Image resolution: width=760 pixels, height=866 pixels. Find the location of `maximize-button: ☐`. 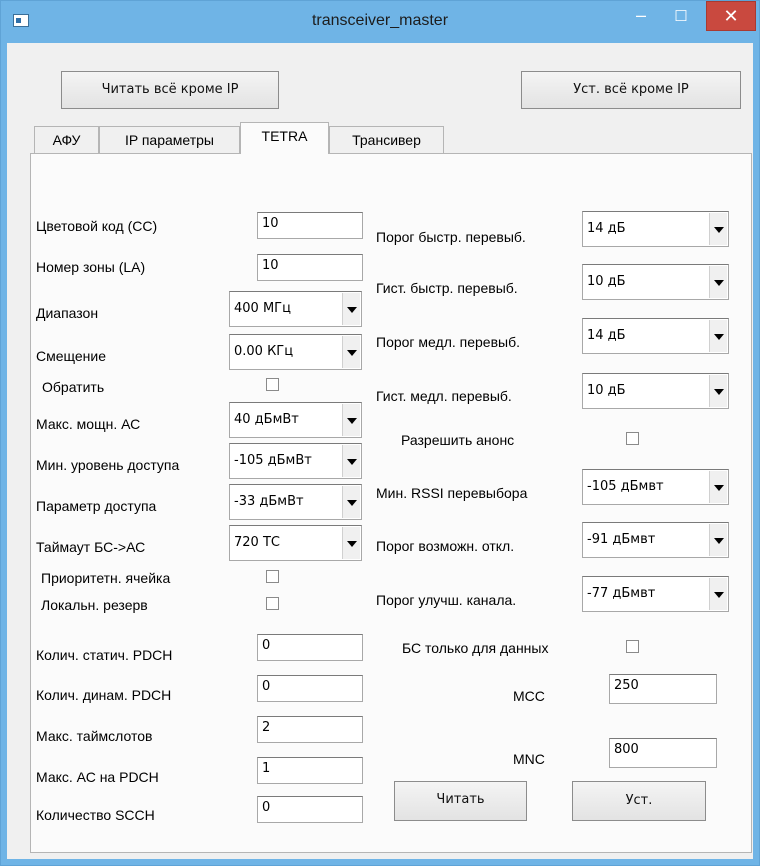

maximize-button: ☐ is located at coordinates (681, 16).